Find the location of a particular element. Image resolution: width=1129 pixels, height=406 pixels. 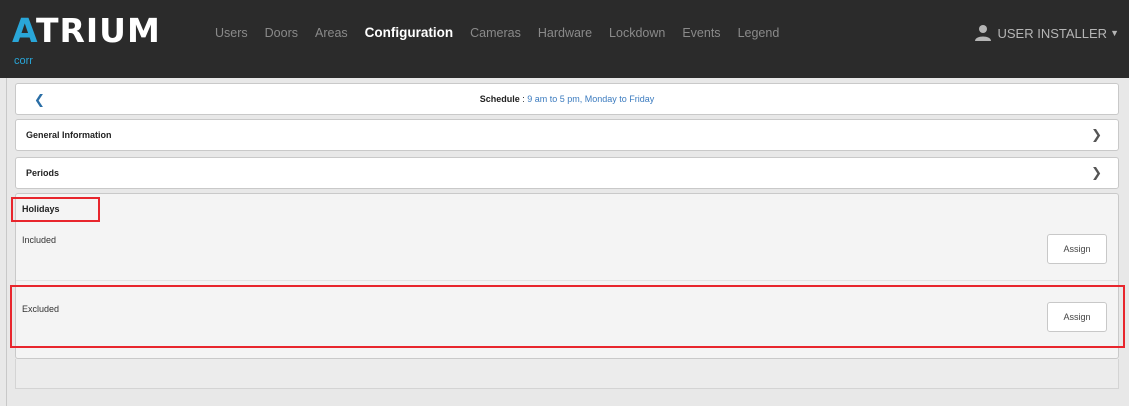

nav-lockdown: Lockdown is located at coordinates (637, 33).